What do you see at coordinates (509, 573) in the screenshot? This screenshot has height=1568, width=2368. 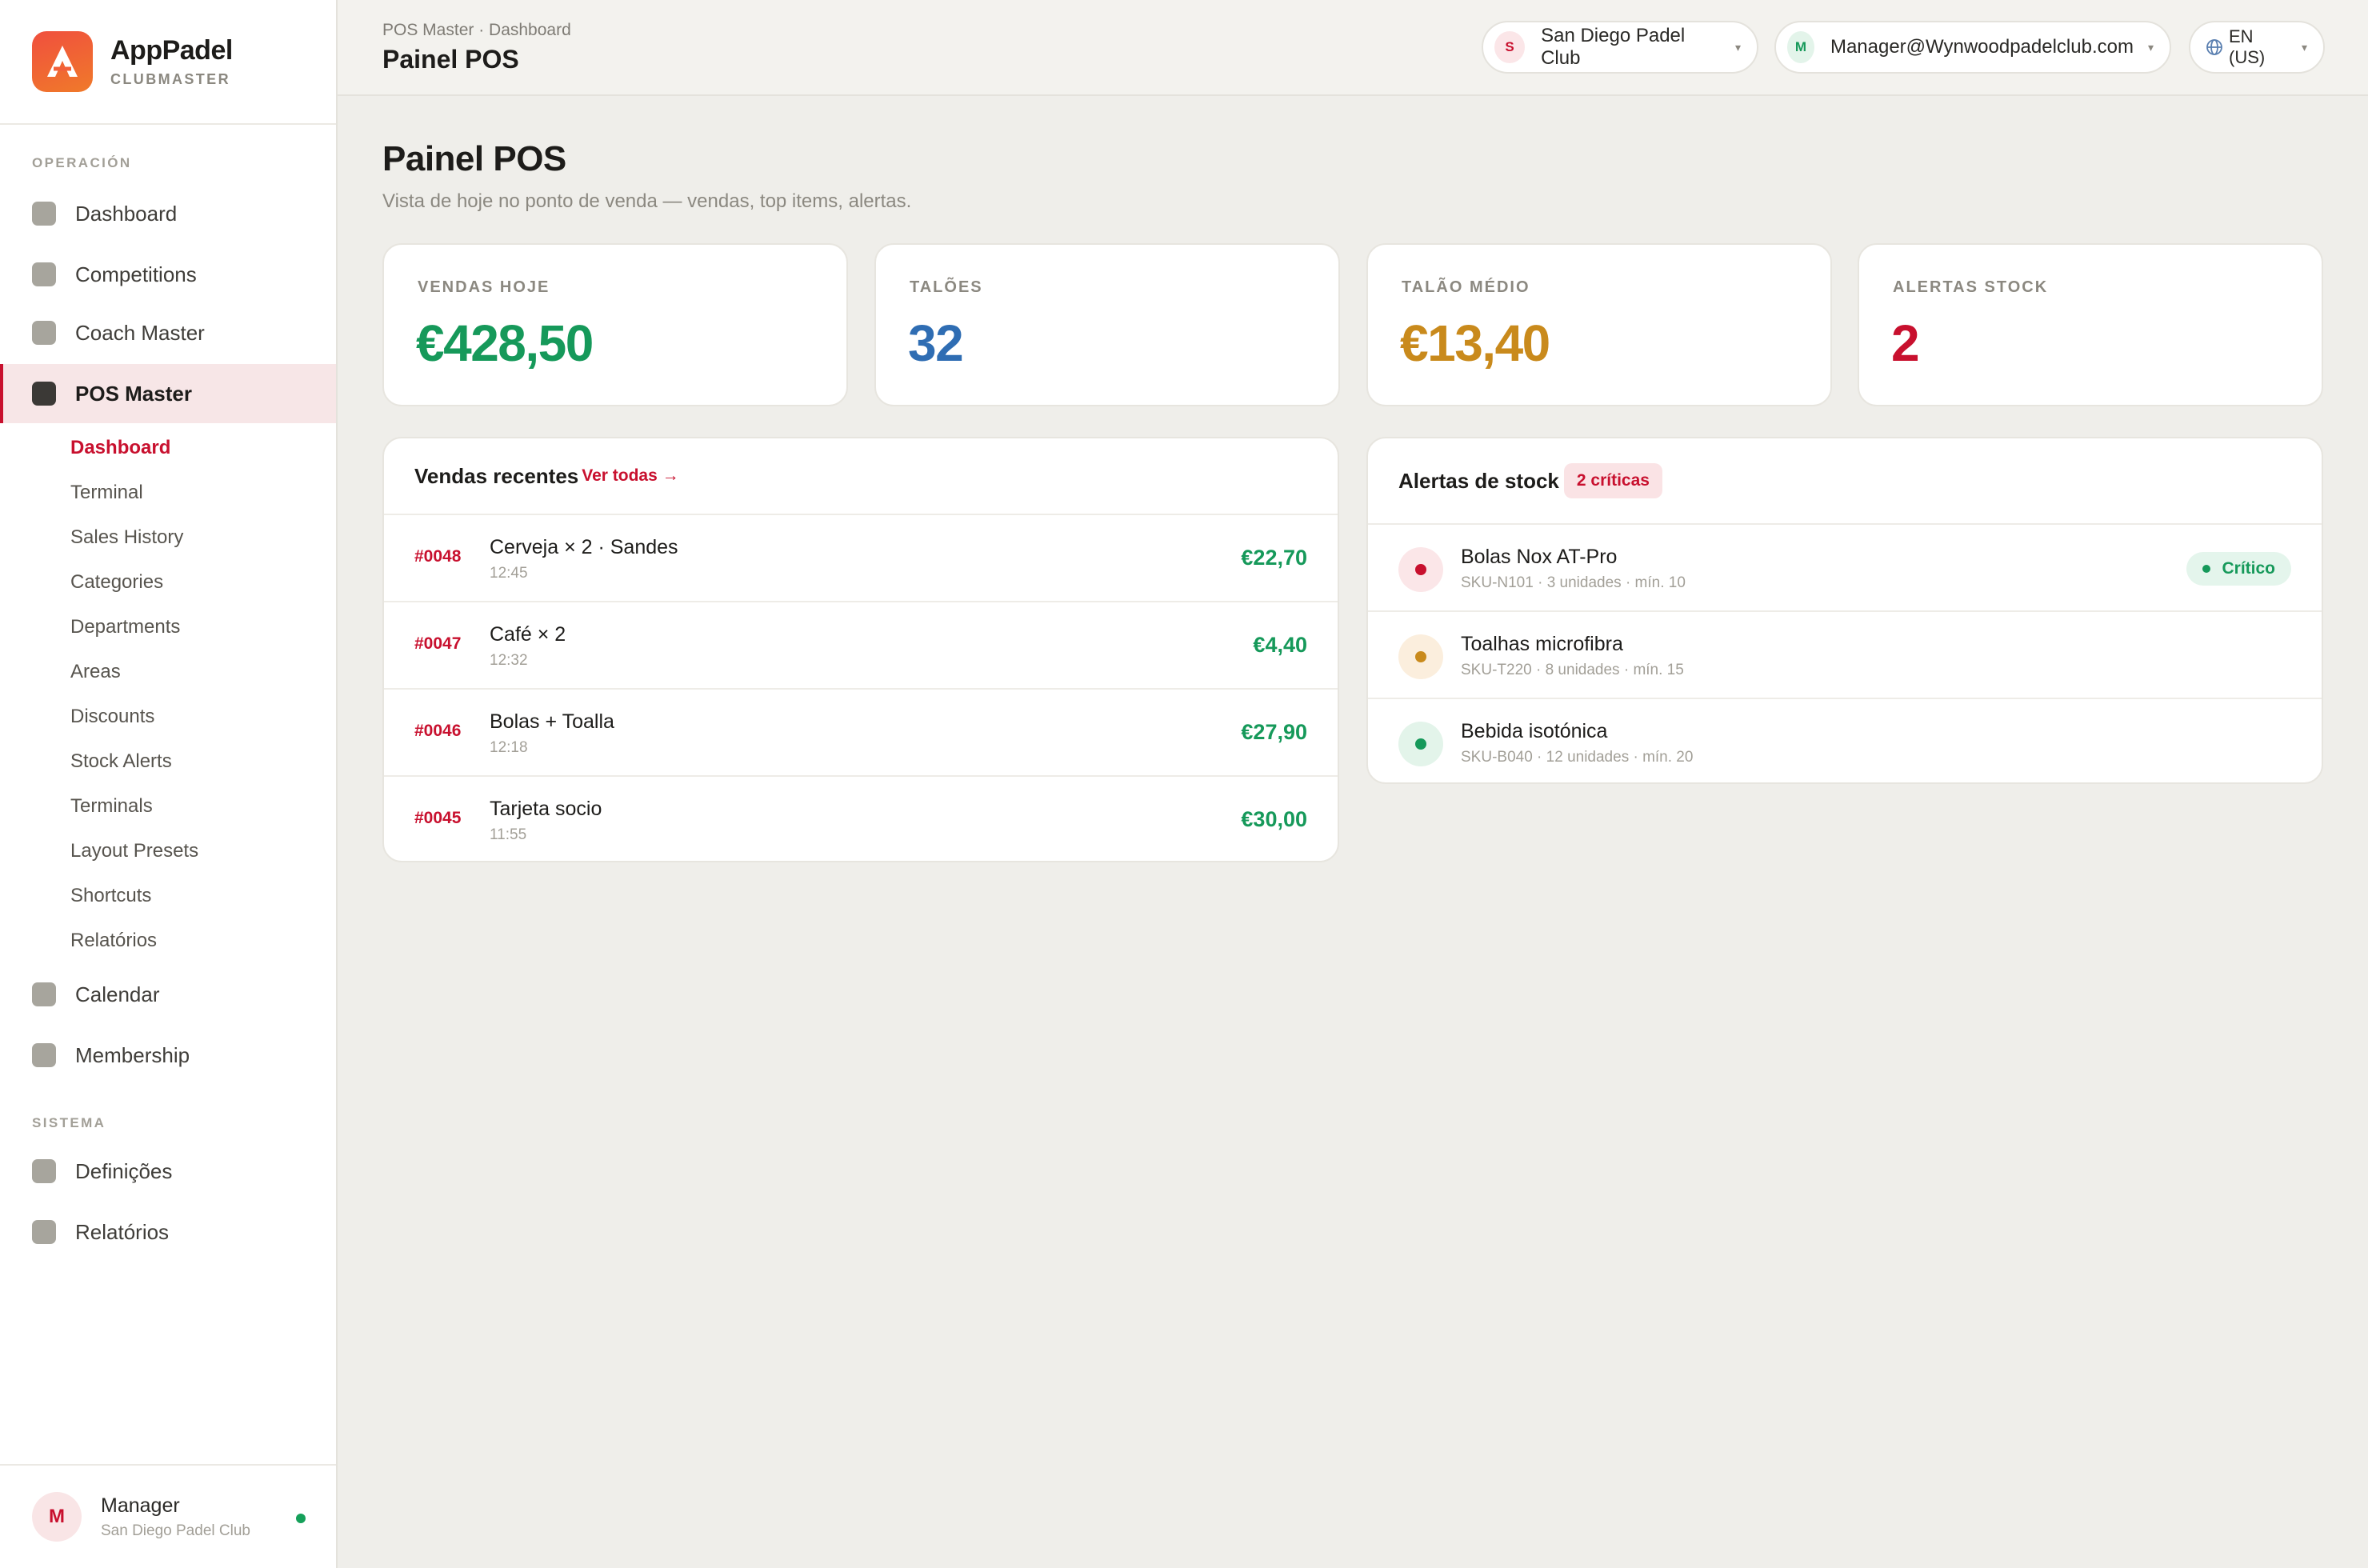 I see `sale-time: 12:45` at bounding box center [509, 573].